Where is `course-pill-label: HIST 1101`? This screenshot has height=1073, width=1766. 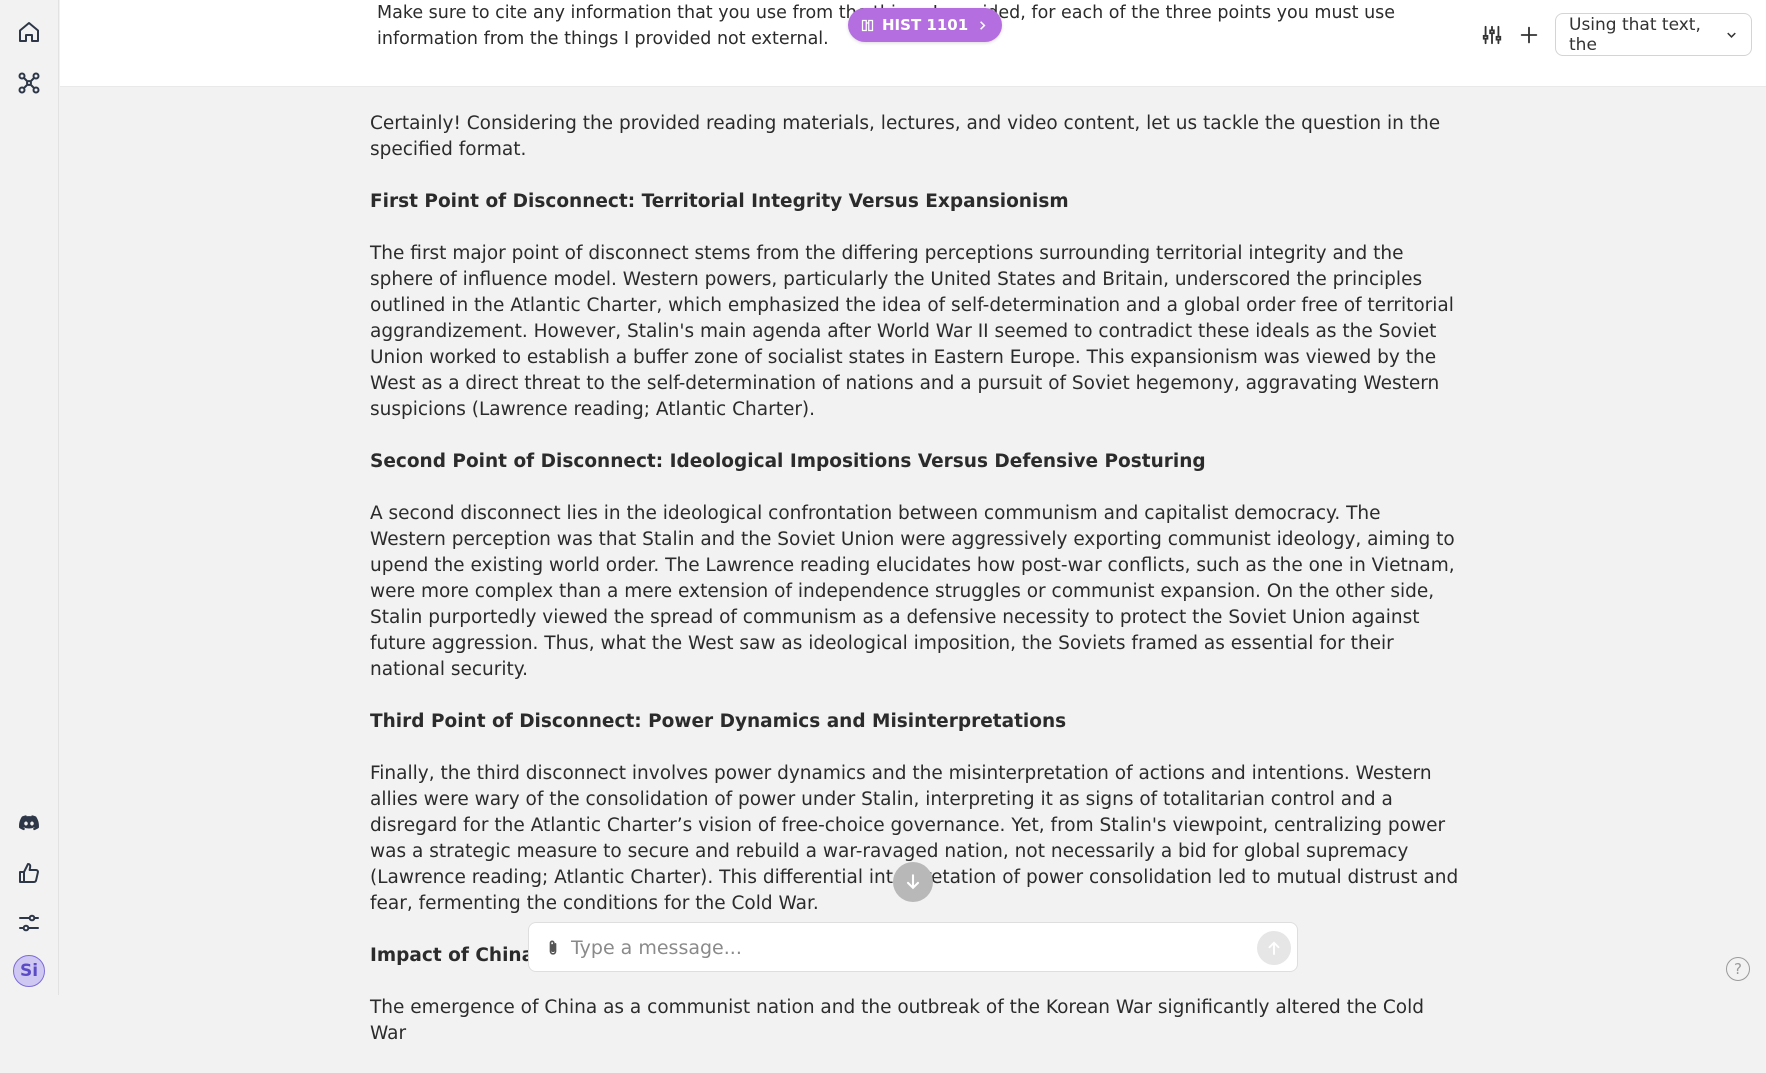
course-pill-label: HIST 1101 is located at coordinates (925, 25).